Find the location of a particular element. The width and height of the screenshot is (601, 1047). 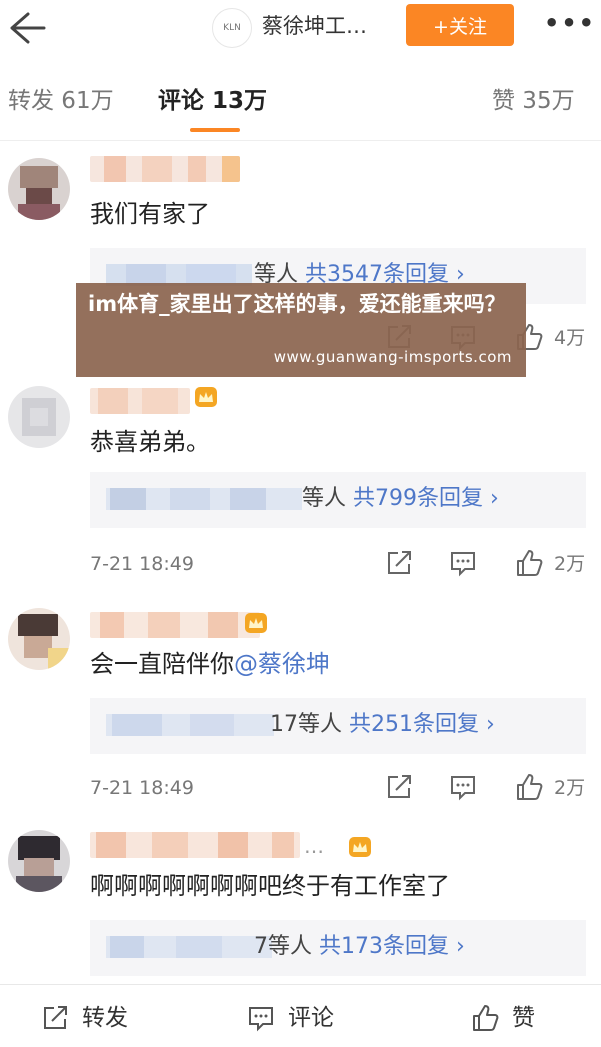

like-label: 赞 is located at coordinates (523, 1018).